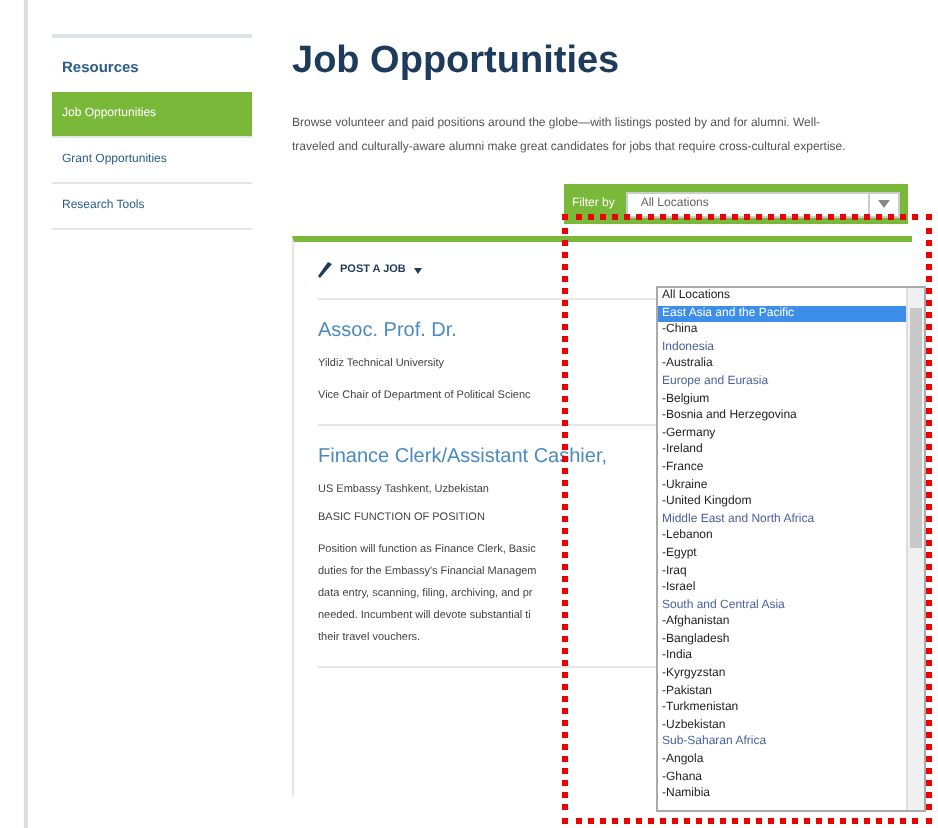 The height and width of the screenshot is (828, 938). Describe the element at coordinates (915, 549) in the screenshot. I see `scrollbar` at that location.